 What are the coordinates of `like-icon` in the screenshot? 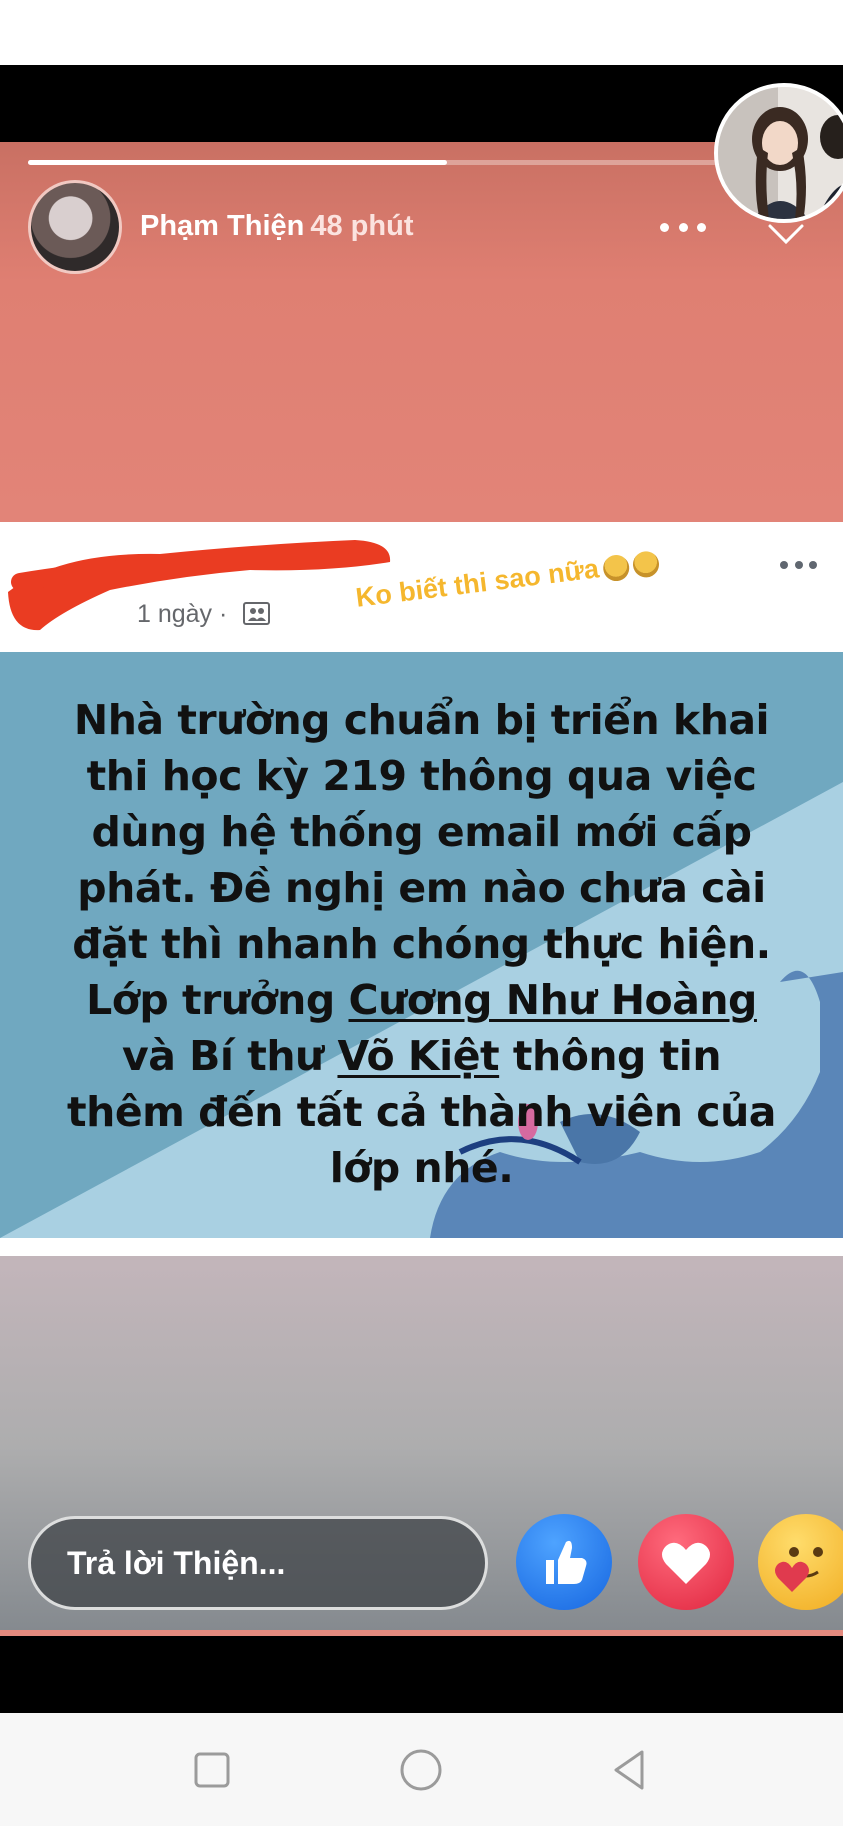 It's located at (564, 1562).